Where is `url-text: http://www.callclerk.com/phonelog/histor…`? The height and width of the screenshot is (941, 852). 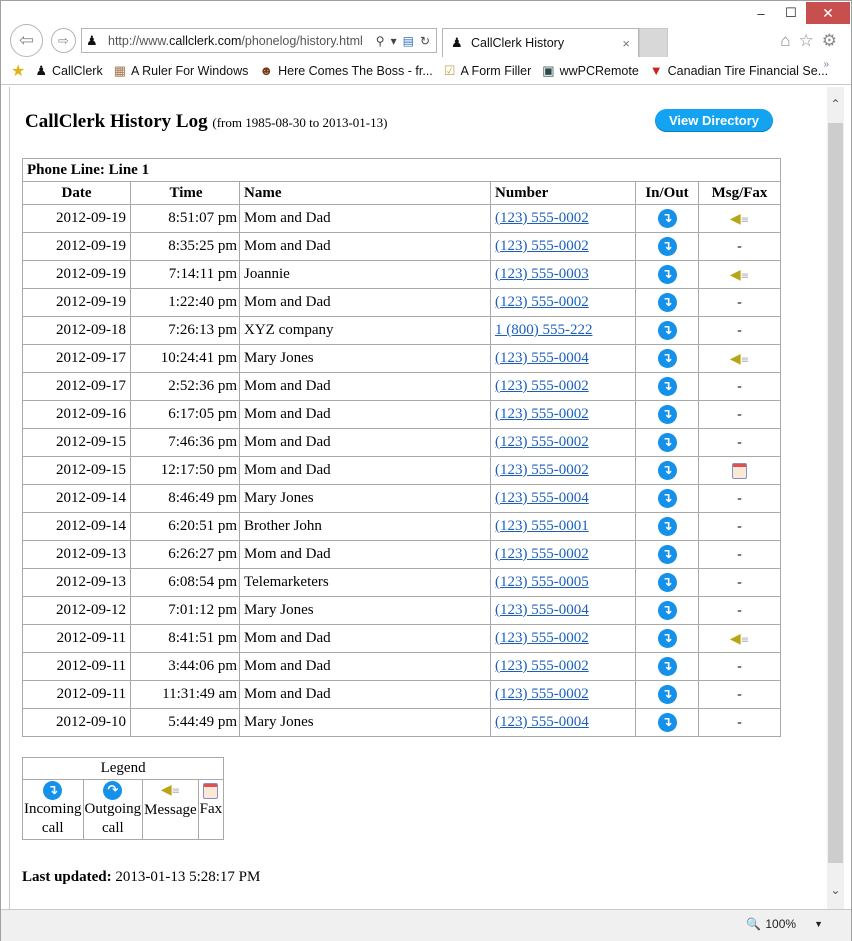
url-text: http://www.callclerk.com/phonelog/histor… is located at coordinates (242, 41).